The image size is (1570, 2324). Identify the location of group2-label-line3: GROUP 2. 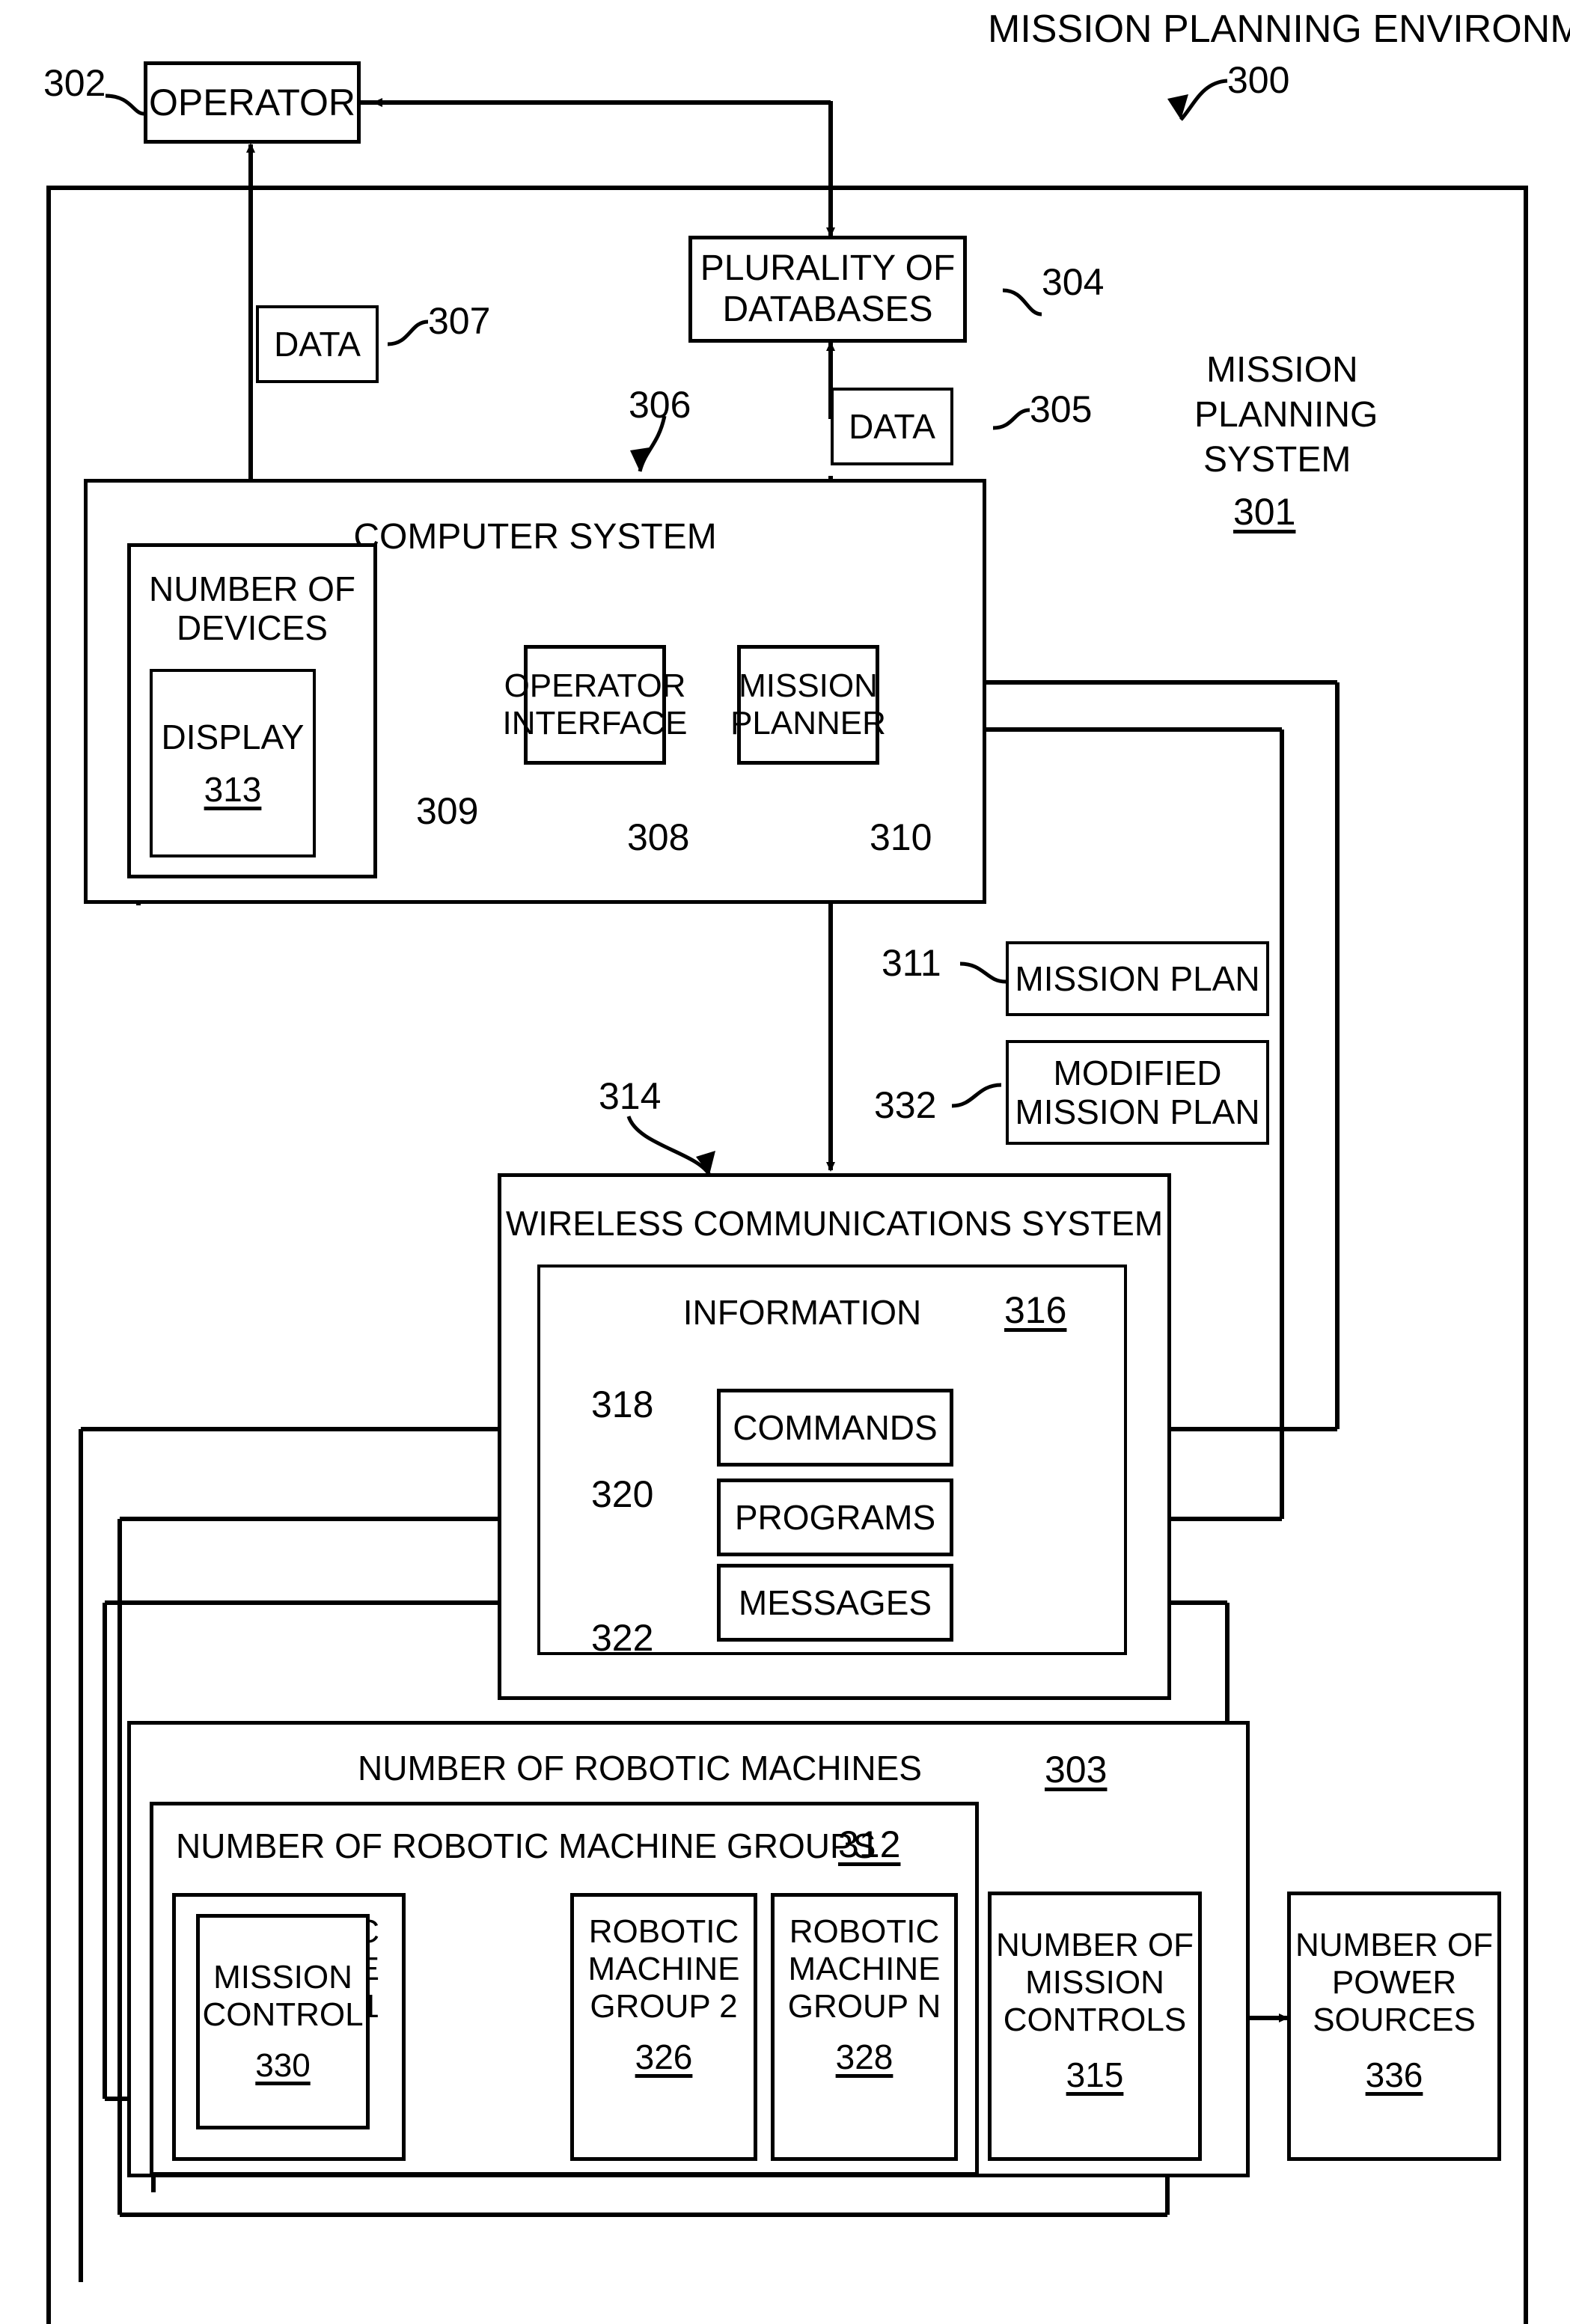
(664, 2006).